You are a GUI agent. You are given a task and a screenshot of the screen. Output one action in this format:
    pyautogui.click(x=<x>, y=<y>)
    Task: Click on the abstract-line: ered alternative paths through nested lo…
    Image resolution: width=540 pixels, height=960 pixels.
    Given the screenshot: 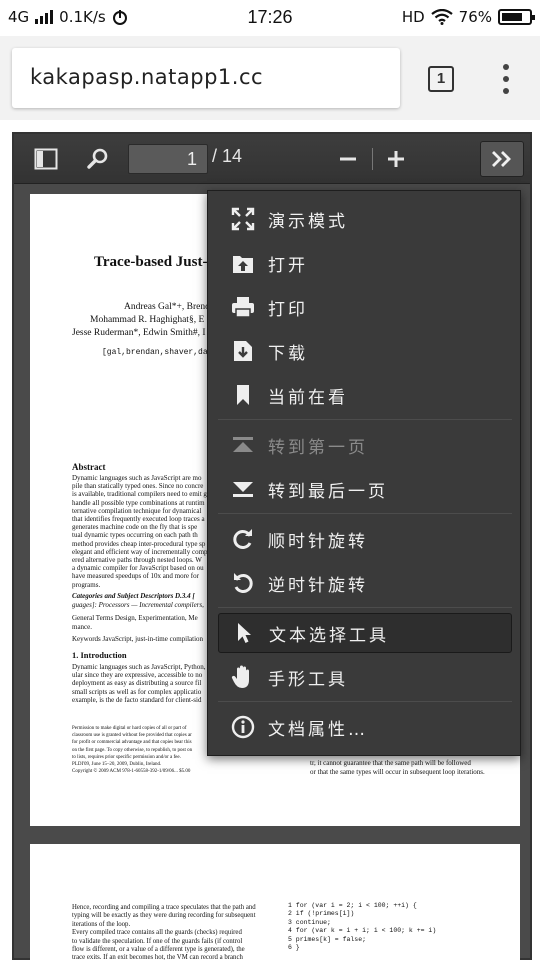 What is the action you would take?
    pyautogui.click(x=137, y=560)
    